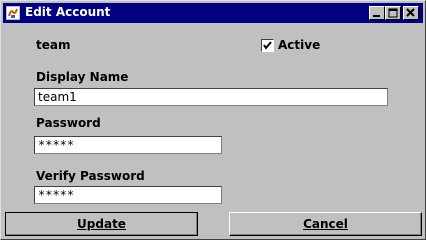  I want to click on verify-password-label: Verify Password, so click(90, 176).